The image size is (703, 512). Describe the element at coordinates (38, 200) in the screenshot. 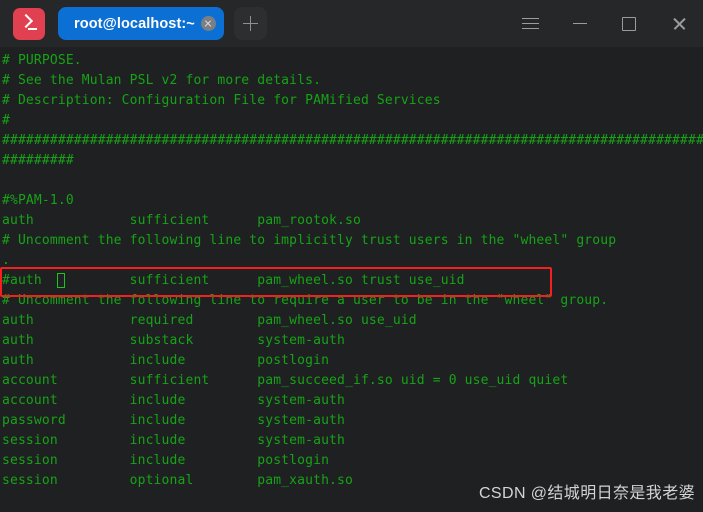

I see `terminal-line: #%PAM-1.0` at that location.